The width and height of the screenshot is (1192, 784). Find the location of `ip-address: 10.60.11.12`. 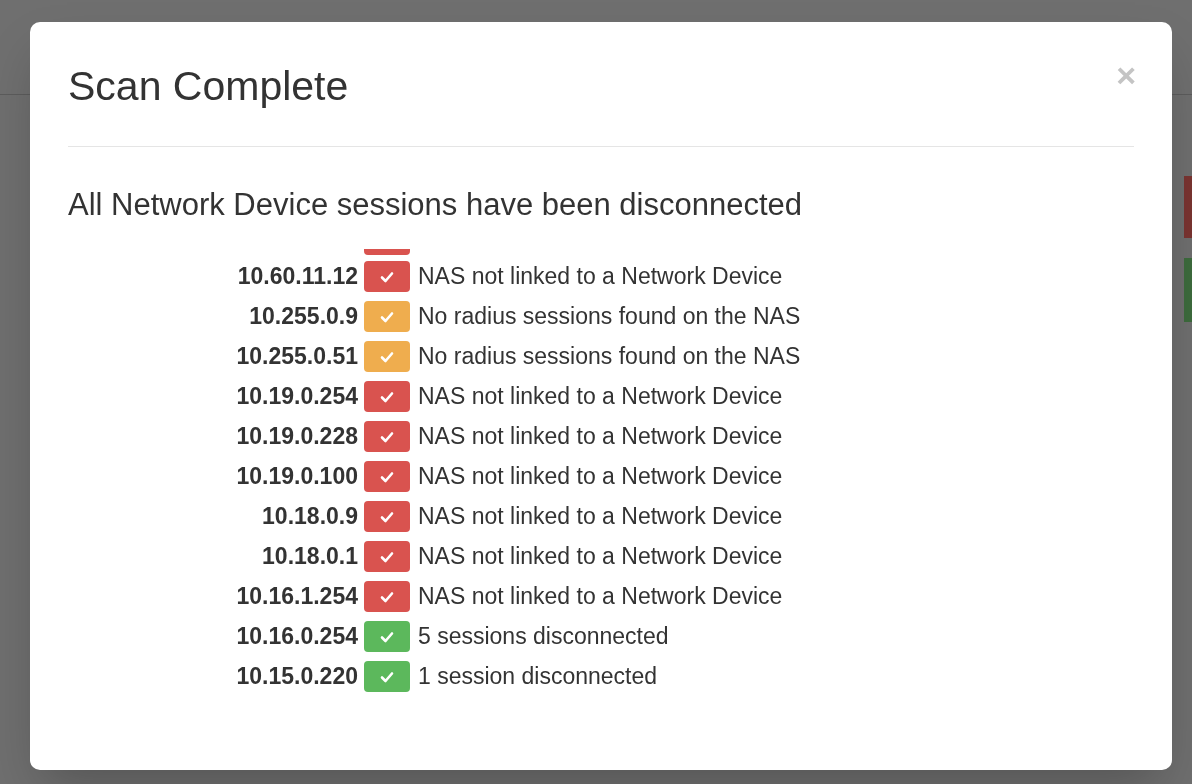

ip-address: 10.60.11.12 is located at coordinates (297, 277).